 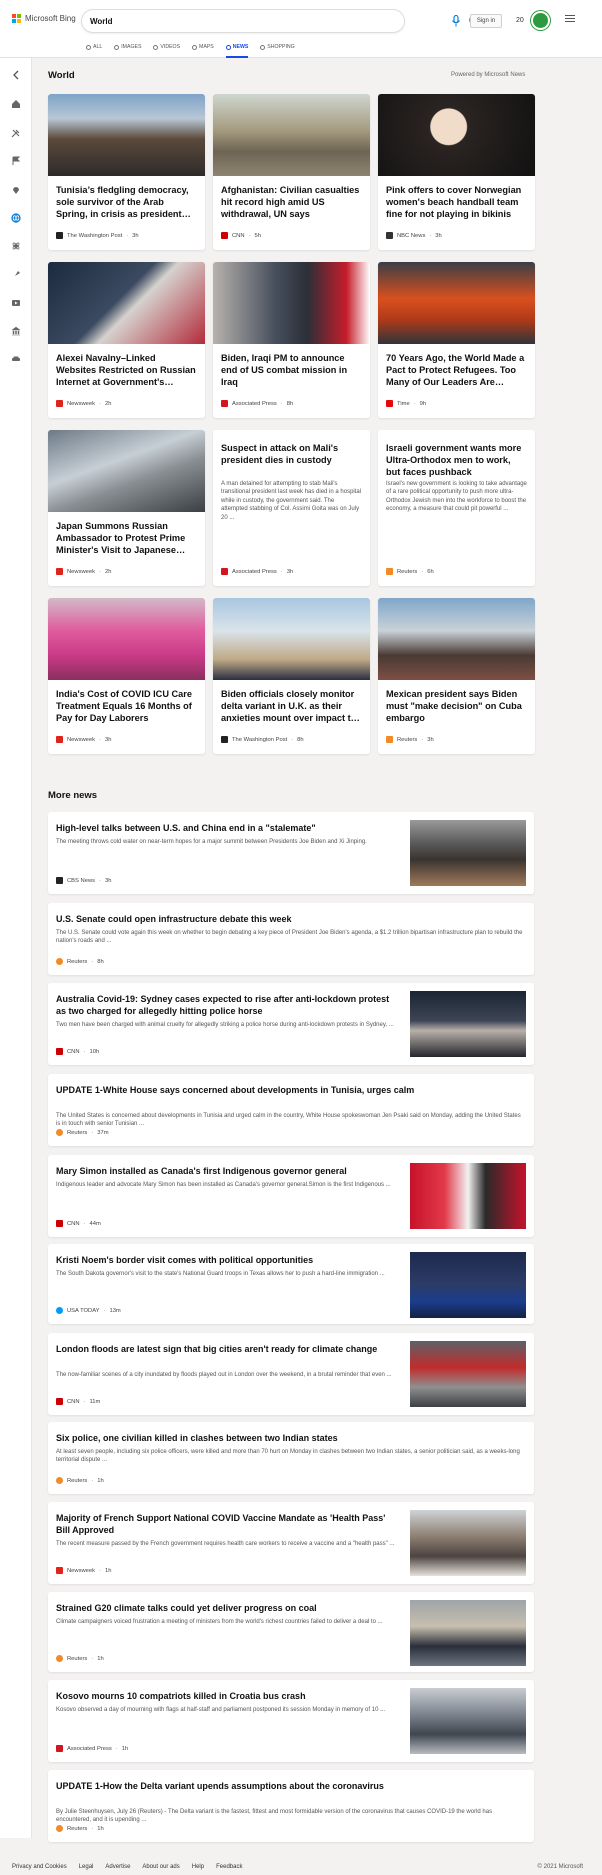 I want to click on back-arrow-icon, so click(x=16, y=75).